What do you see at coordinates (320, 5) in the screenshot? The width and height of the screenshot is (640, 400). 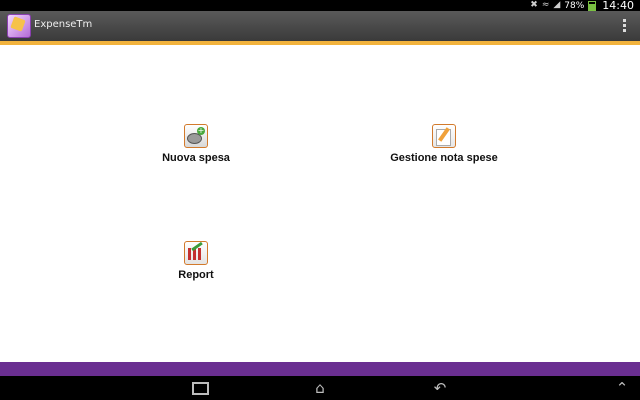 I see `status-bar: ✖ ≈ ◢ 78% 14:40` at bounding box center [320, 5].